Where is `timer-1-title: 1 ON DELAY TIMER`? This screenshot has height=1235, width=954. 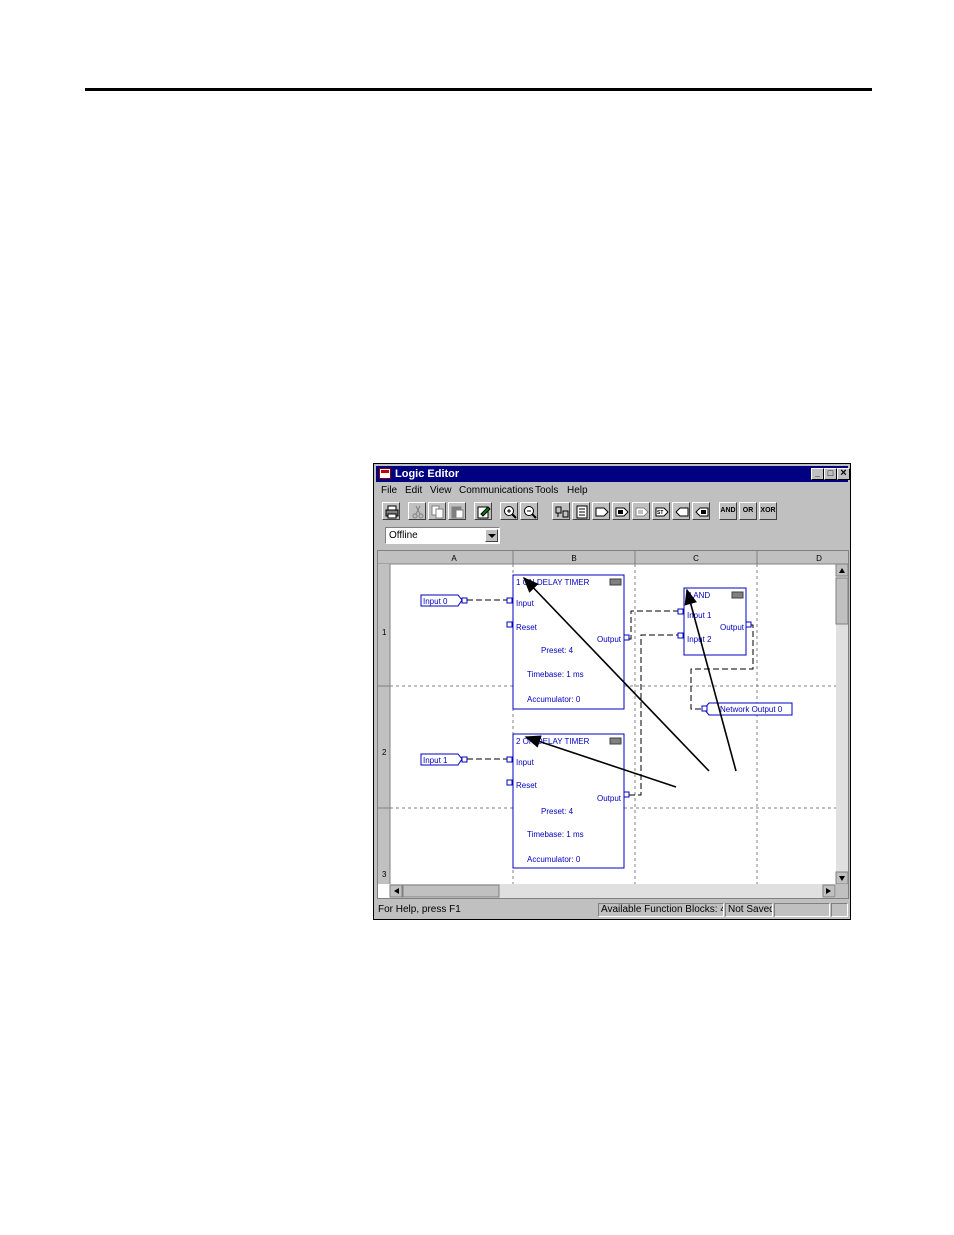 timer-1-title: 1 ON DELAY TIMER is located at coordinates (553, 582).